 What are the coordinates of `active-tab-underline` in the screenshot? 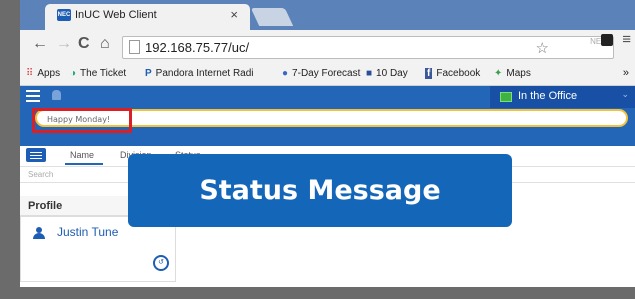 It's located at (84, 164).